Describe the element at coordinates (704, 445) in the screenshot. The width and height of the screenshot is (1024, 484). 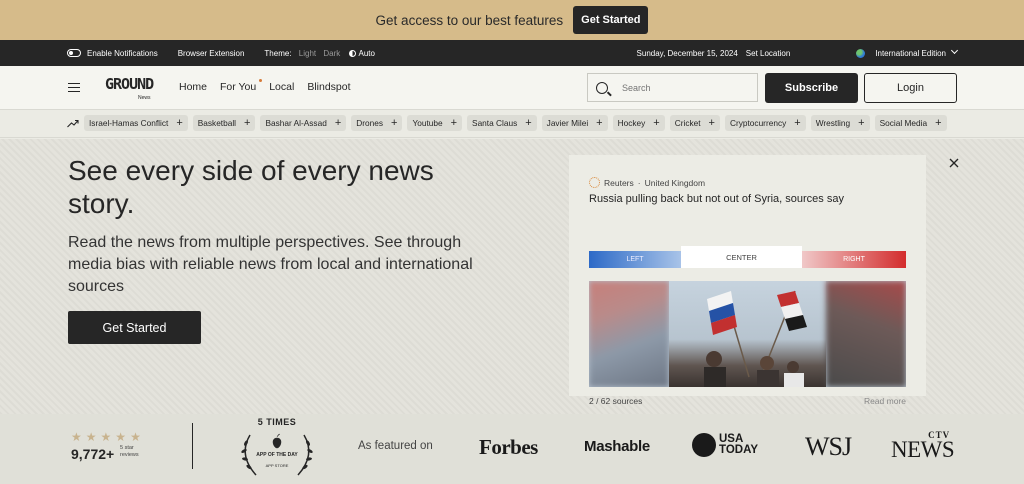
I see `usa-today-dot-icon` at that location.